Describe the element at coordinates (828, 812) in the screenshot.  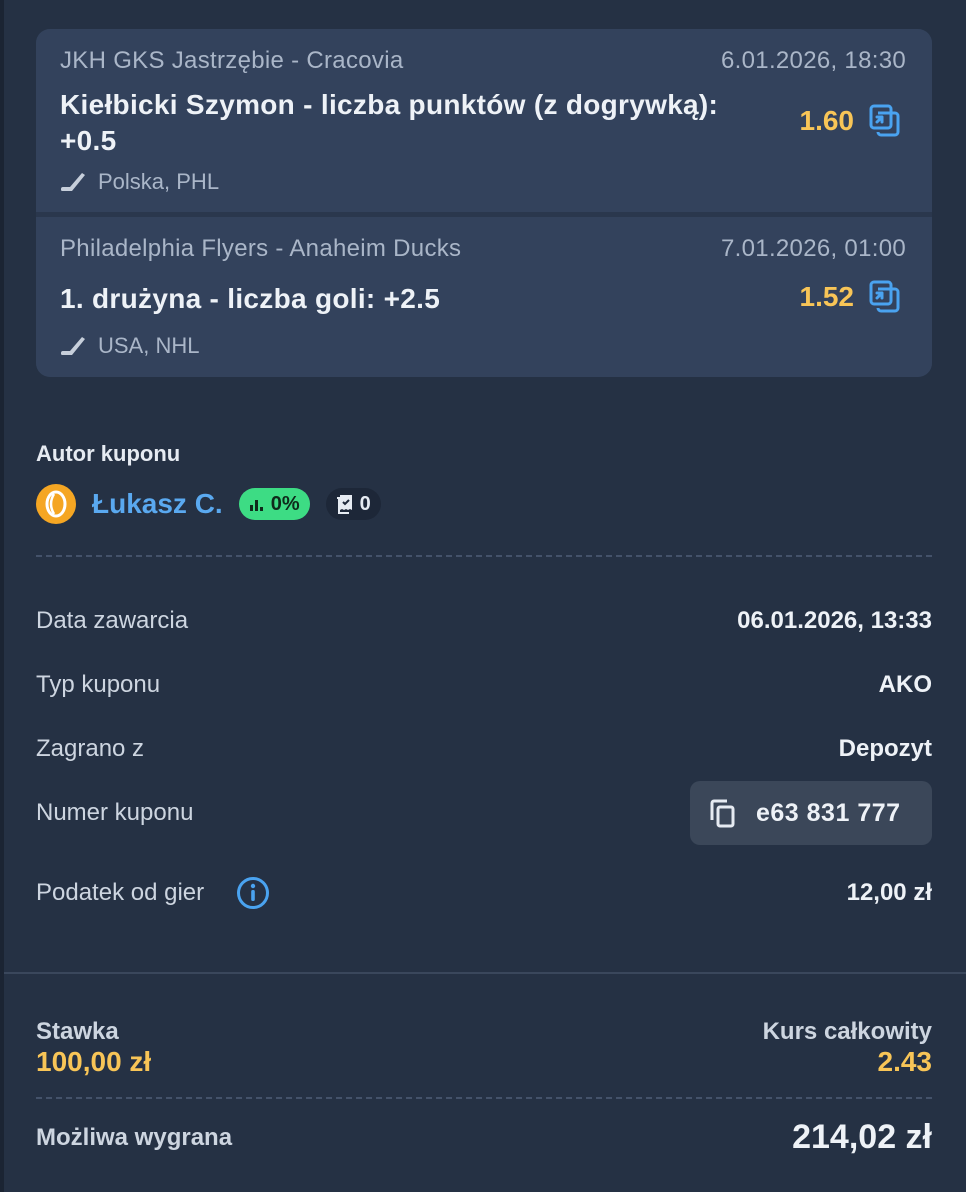
I see `coupon-number: e63 831 777` at that location.